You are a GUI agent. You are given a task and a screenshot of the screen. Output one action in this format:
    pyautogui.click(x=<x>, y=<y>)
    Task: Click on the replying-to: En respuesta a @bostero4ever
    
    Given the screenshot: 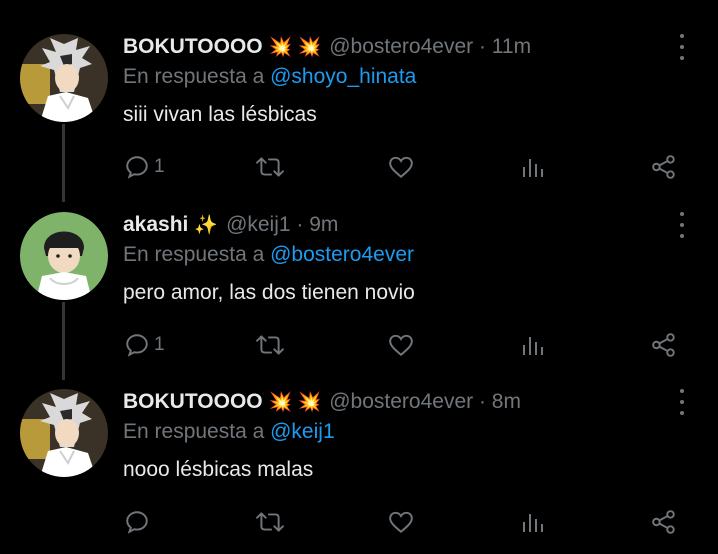 What is the action you would take?
    pyautogui.click(x=268, y=255)
    